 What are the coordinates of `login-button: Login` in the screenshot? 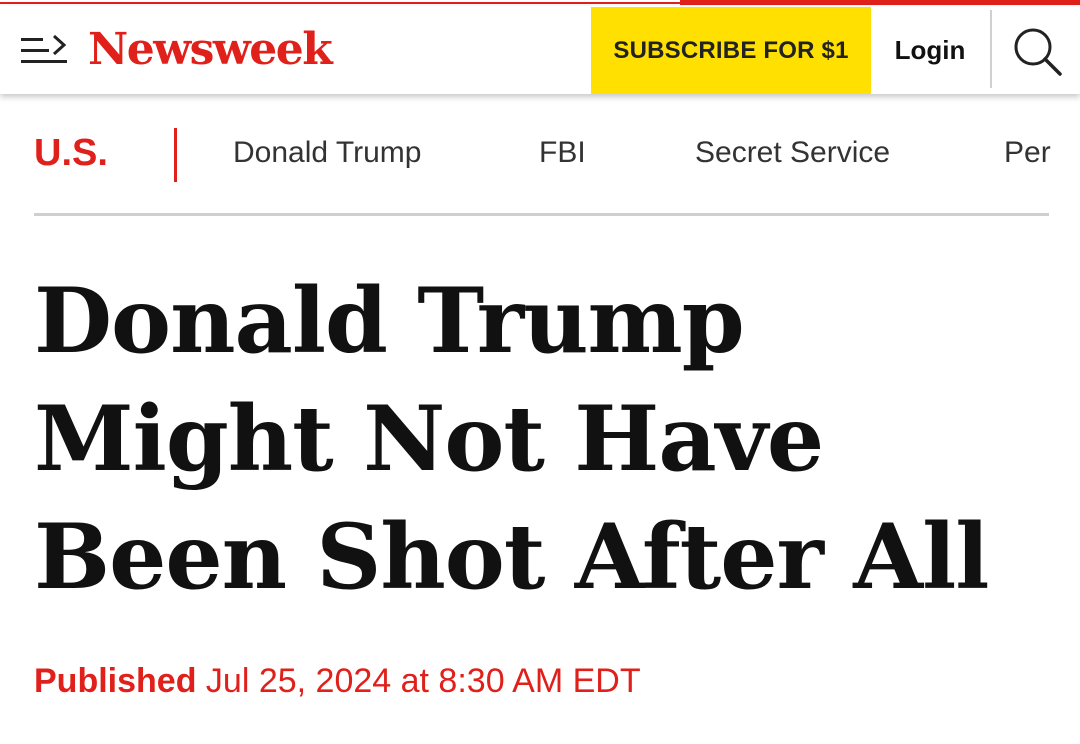 It's located at (930, 50).